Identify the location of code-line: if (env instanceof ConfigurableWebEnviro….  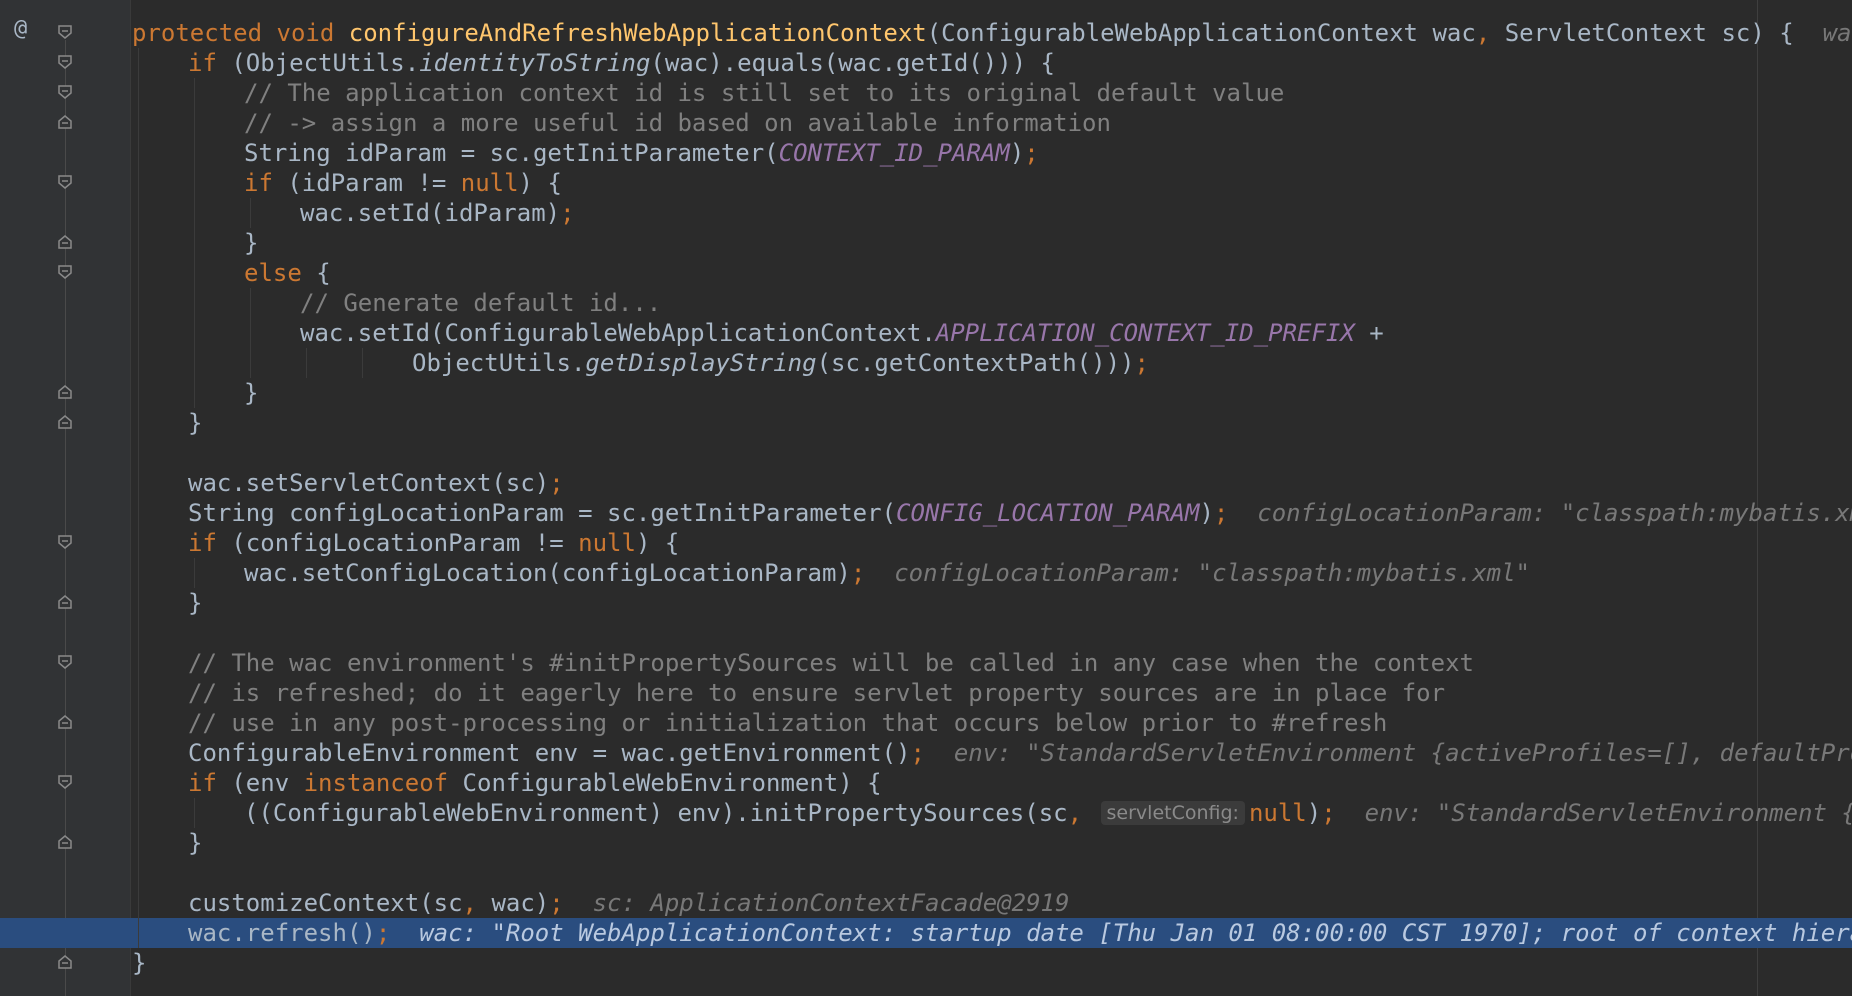
(926, 783).